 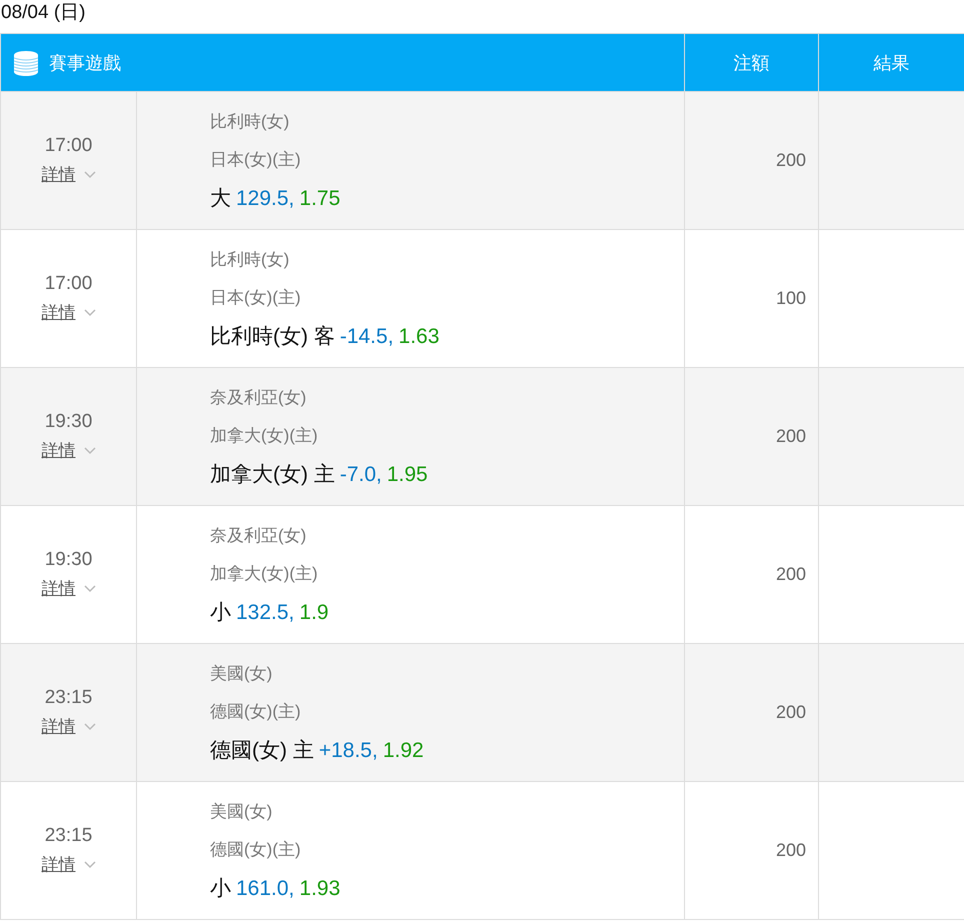 What do you see at coordinates (361, 475) in the screenshot?
I see `bet-line: -7.0,` at bounding box center [361, 475].